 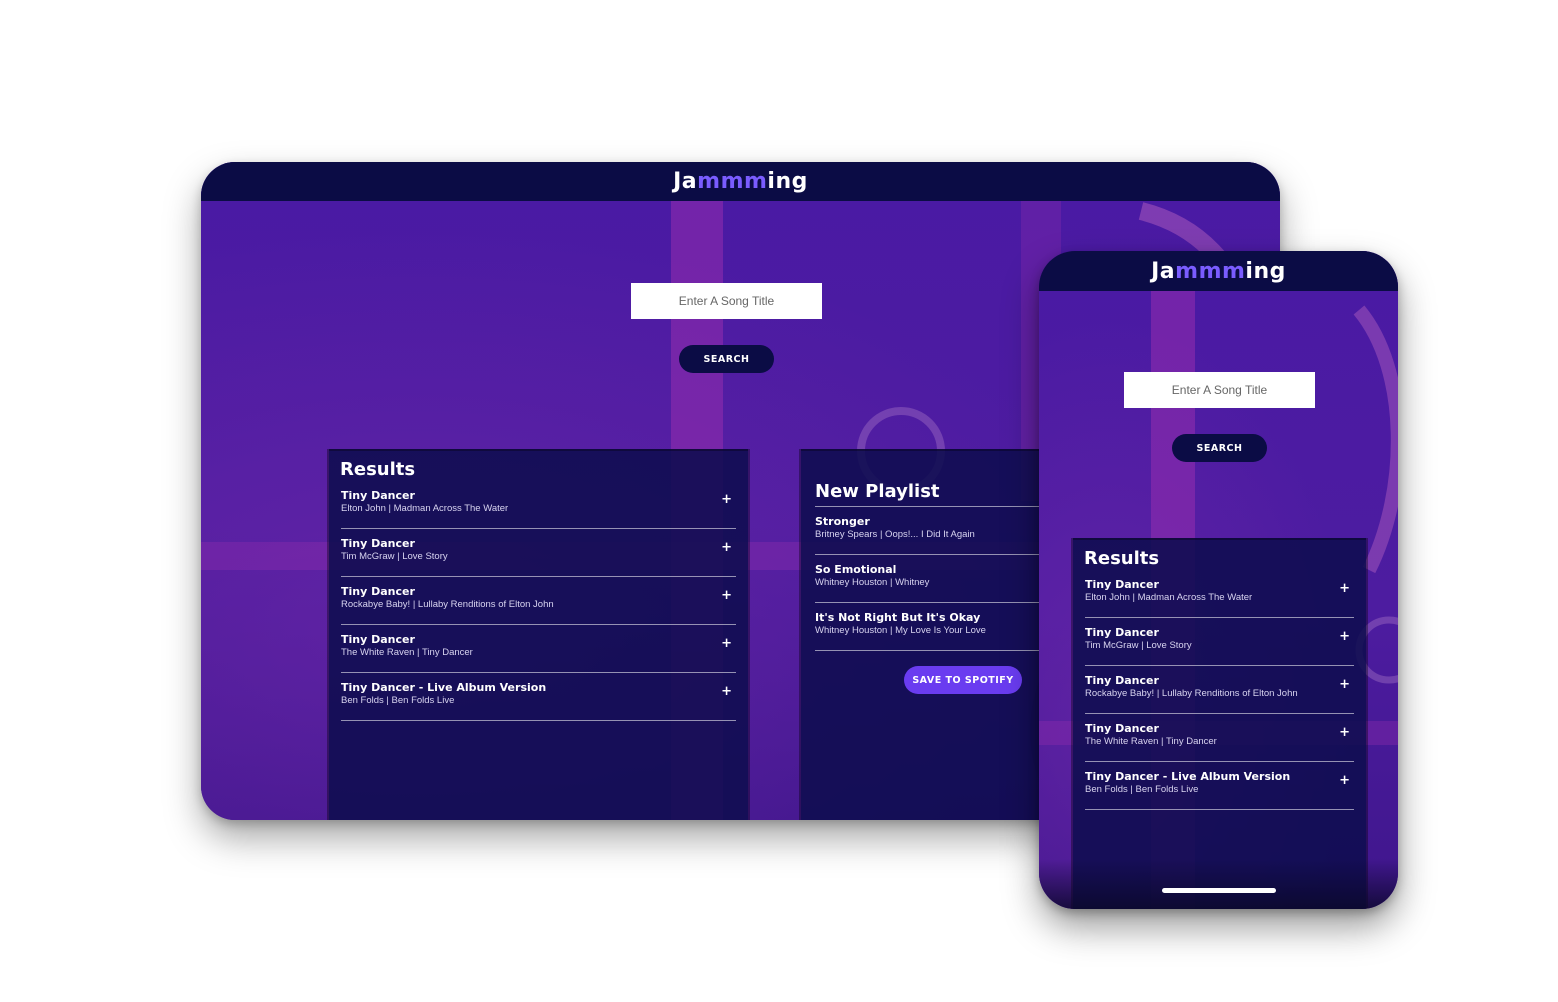 I want to click on track-name: So Emotional, so click(x=856, y=569).